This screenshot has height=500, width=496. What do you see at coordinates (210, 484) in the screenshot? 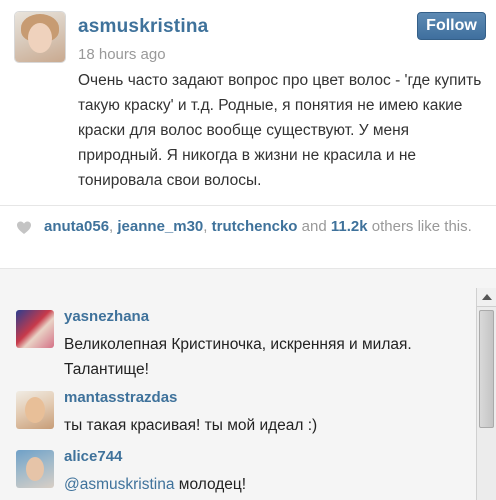
I see `comment-text-rest: молодец!` at bounding box center [210, 484].